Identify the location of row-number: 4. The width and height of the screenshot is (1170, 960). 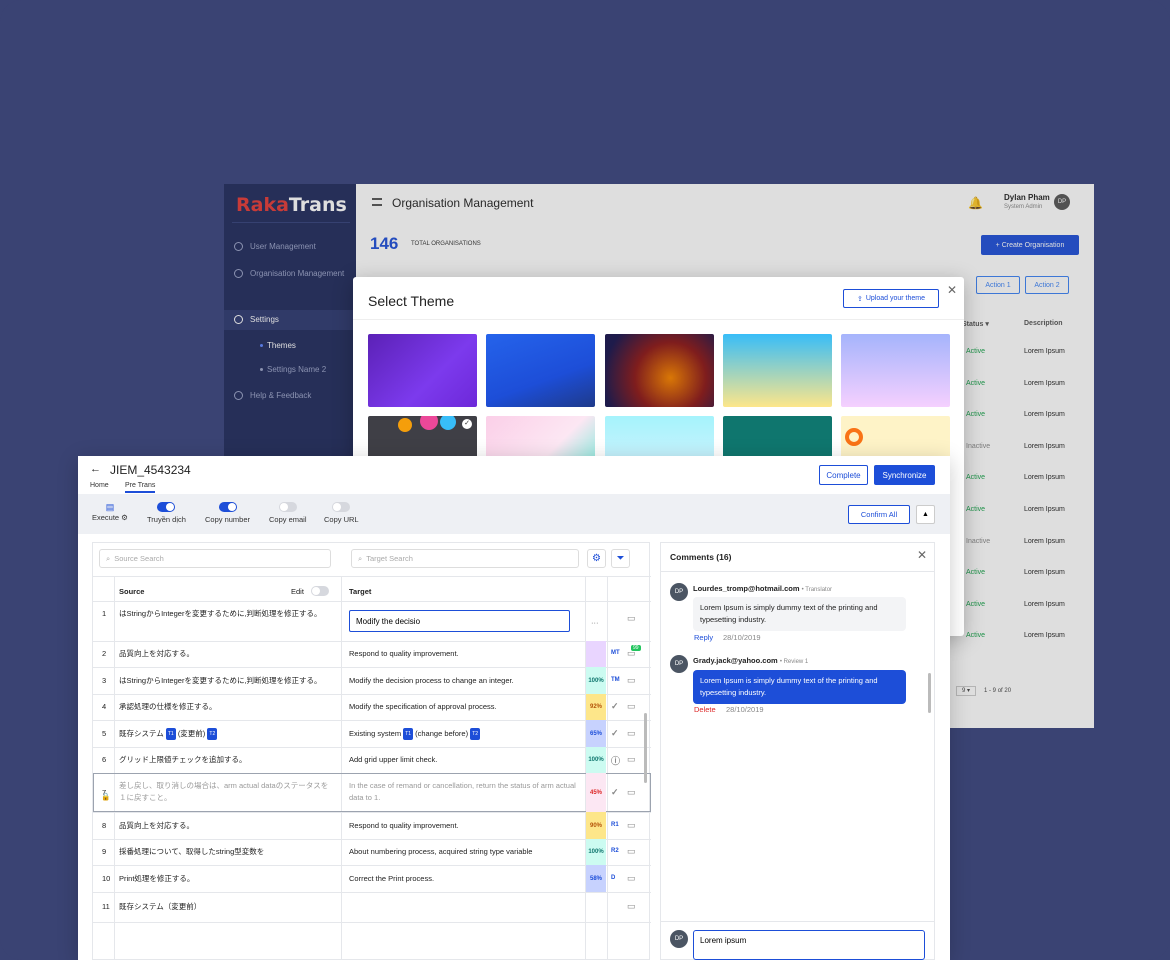
(104, 706).